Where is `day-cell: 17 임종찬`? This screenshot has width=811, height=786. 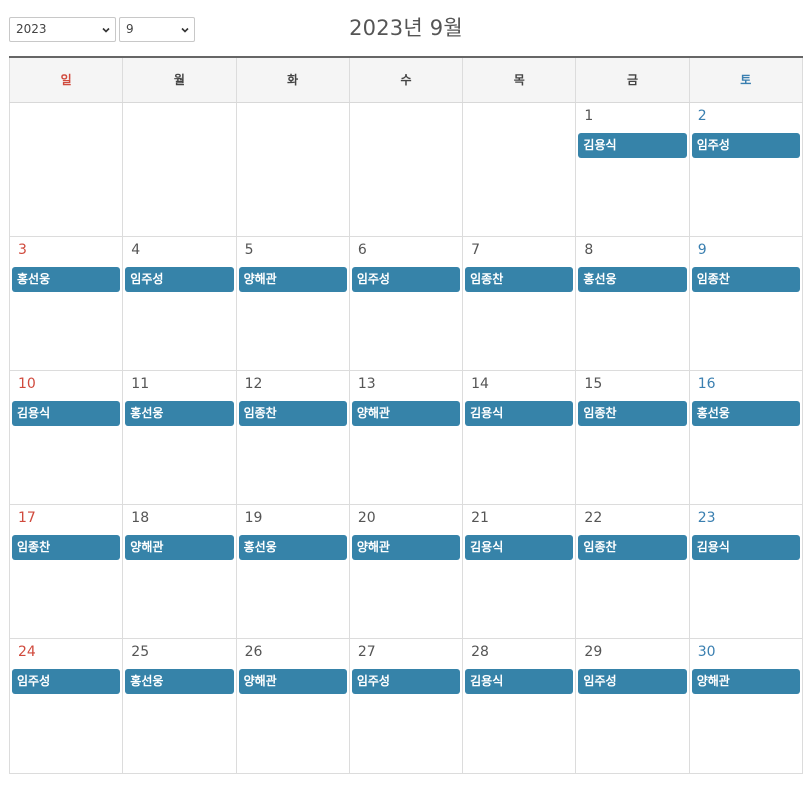
day-cell: 17 임종찬 is located at coordinates (65, 571).